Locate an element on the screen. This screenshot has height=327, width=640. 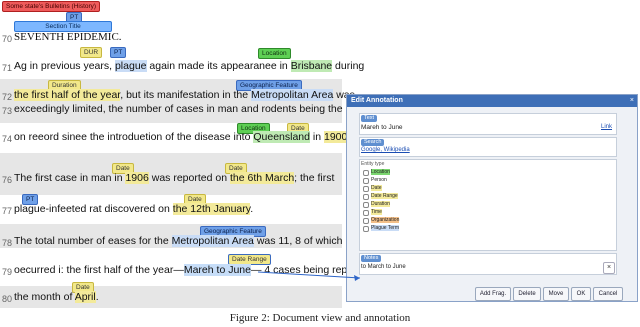
text-span: was 11, 8 of which is located at coordinates (298, 241).